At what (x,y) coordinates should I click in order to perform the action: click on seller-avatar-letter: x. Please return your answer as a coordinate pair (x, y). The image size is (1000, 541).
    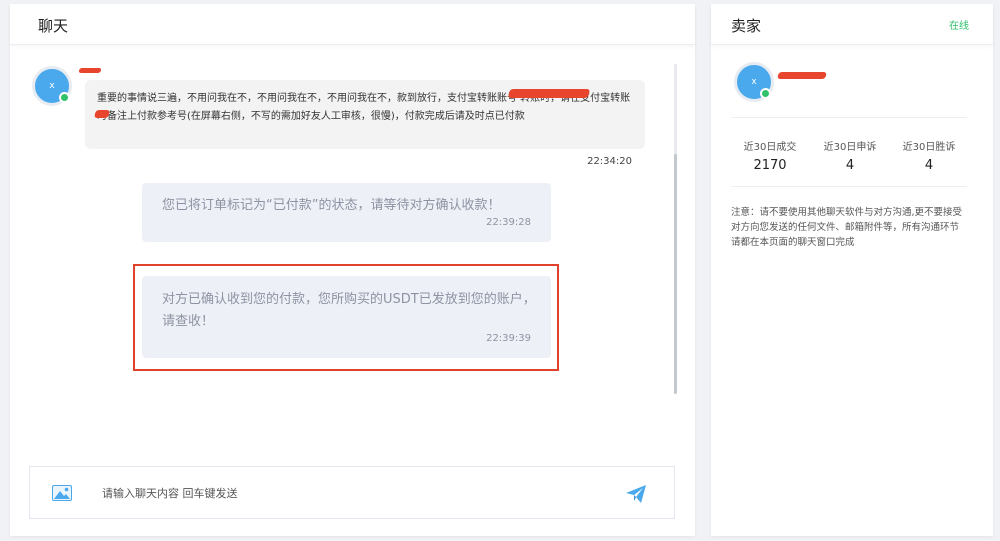
    Looking at the image, I should click on (754, 82).